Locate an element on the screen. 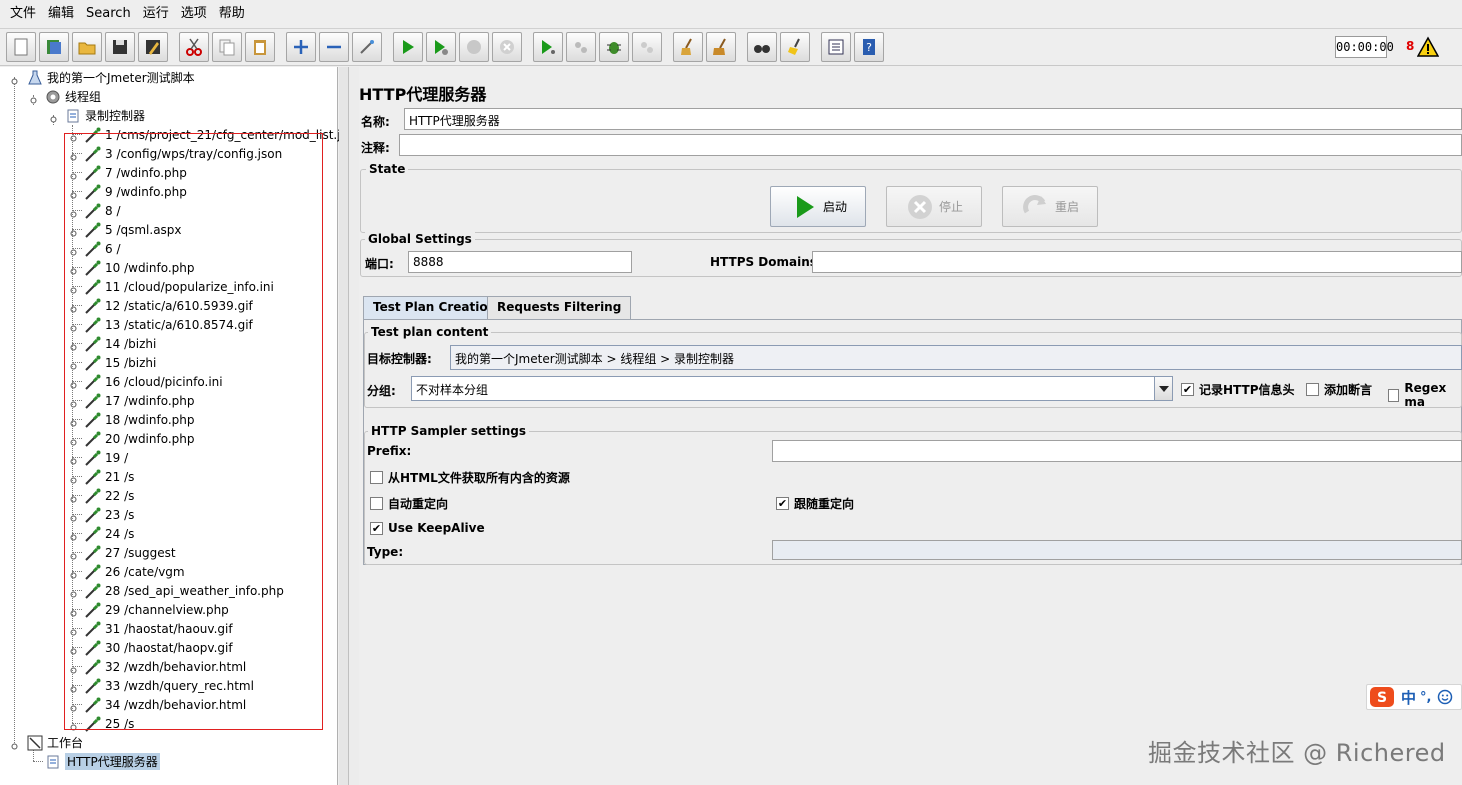 The image size is (1462, 785). sampler-node: 25 /s is located at coordinates (109, 723).